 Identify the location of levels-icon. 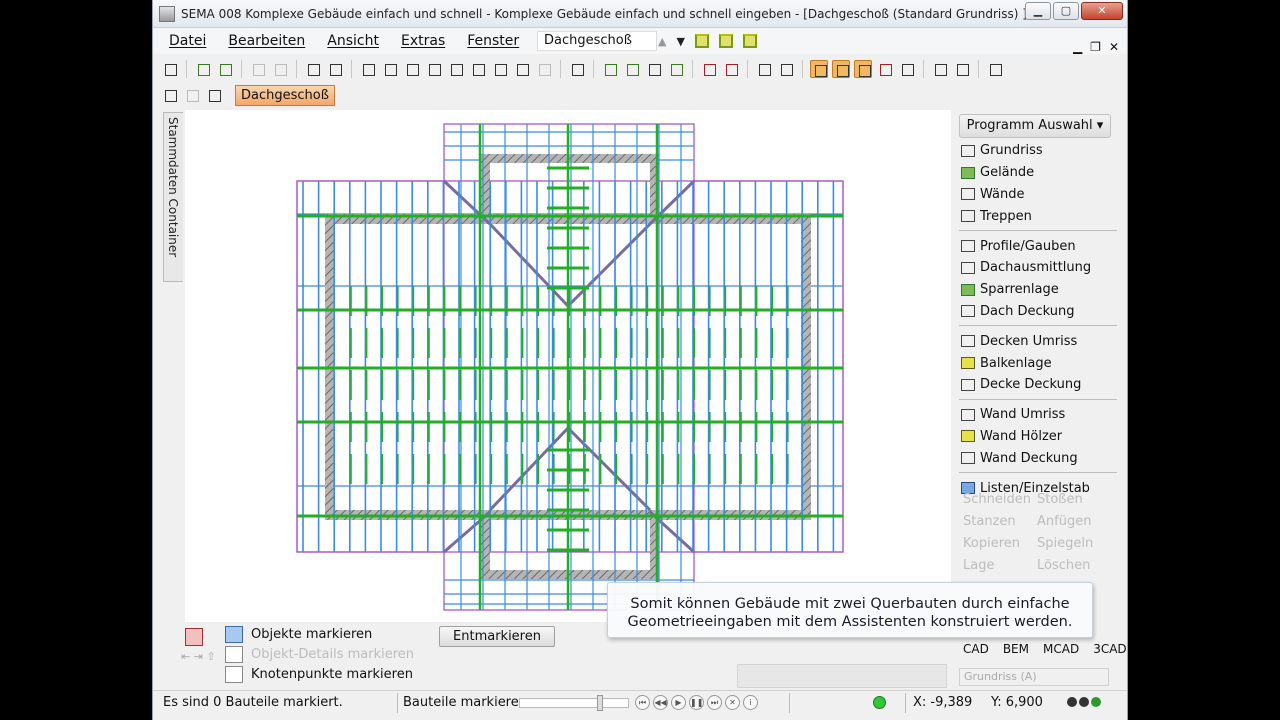
(170, 95).